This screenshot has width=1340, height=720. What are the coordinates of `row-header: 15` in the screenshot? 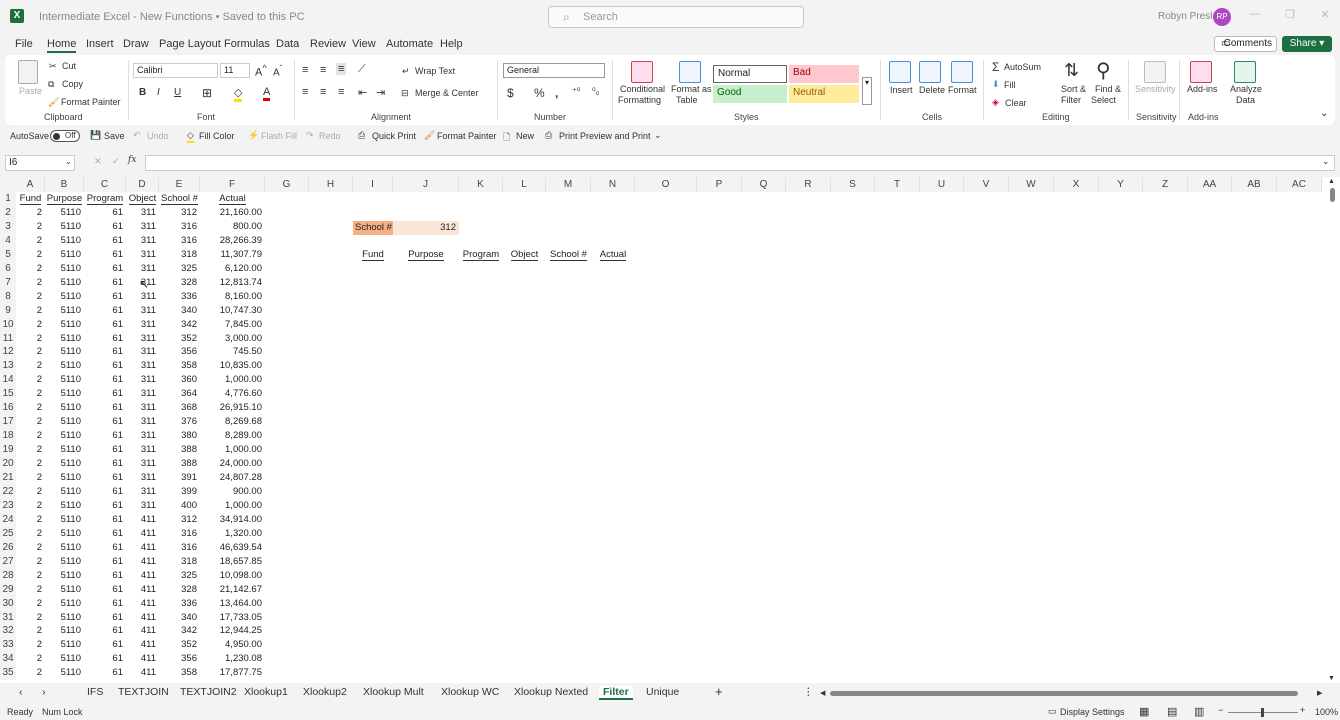 It's located at (8, 394).